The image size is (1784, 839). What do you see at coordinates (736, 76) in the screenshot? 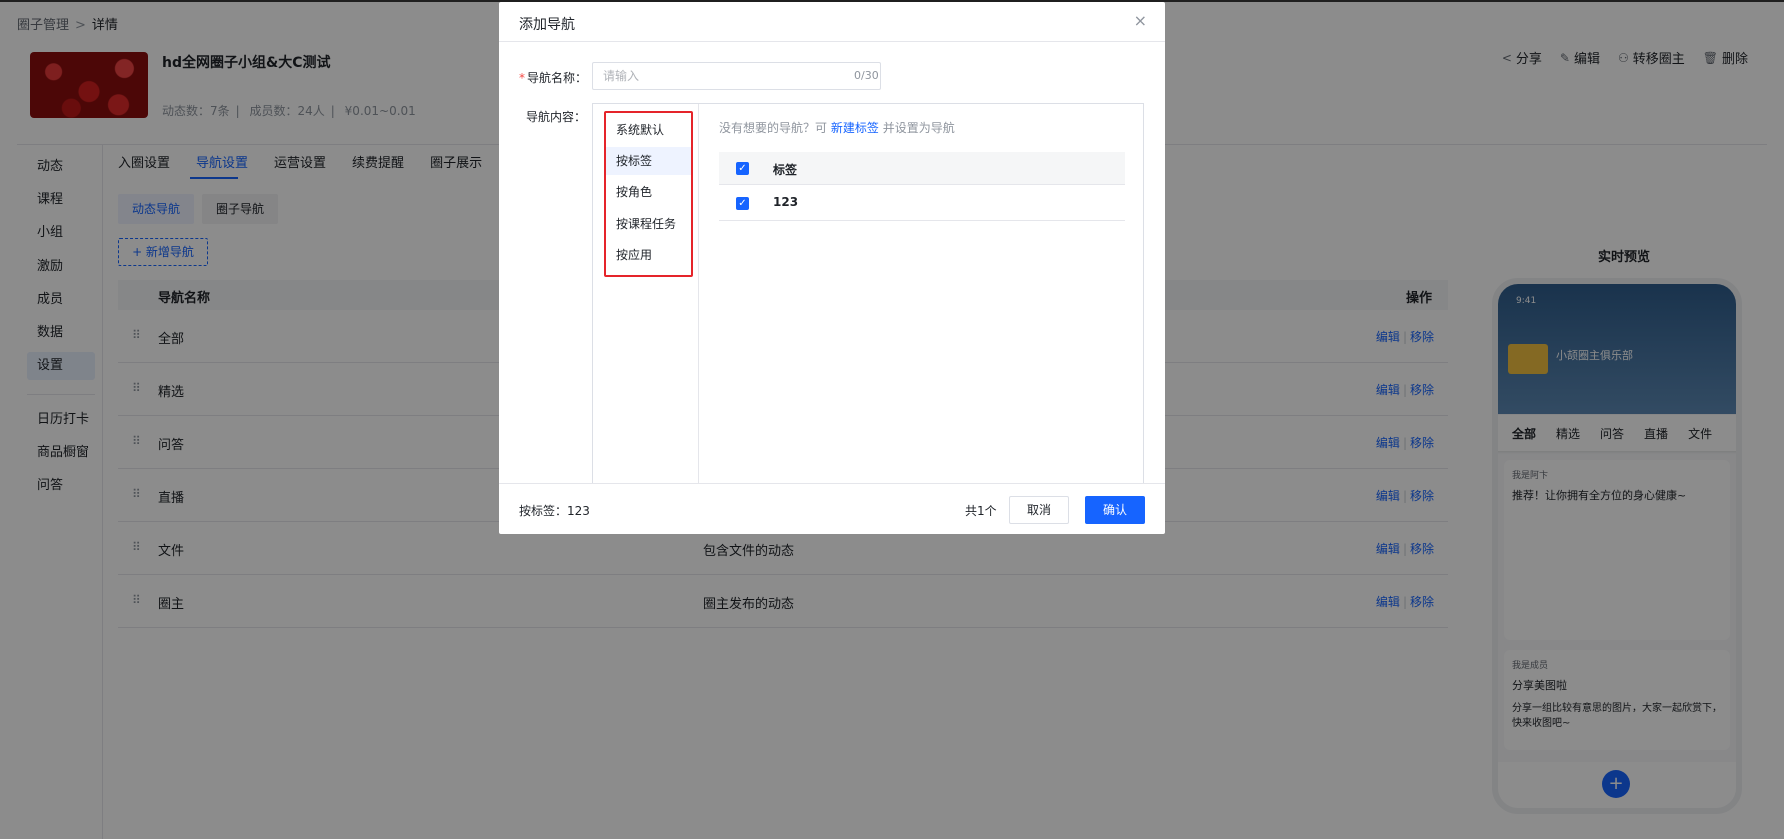
I see `nav-name-input` at bounding box center [736, 76].